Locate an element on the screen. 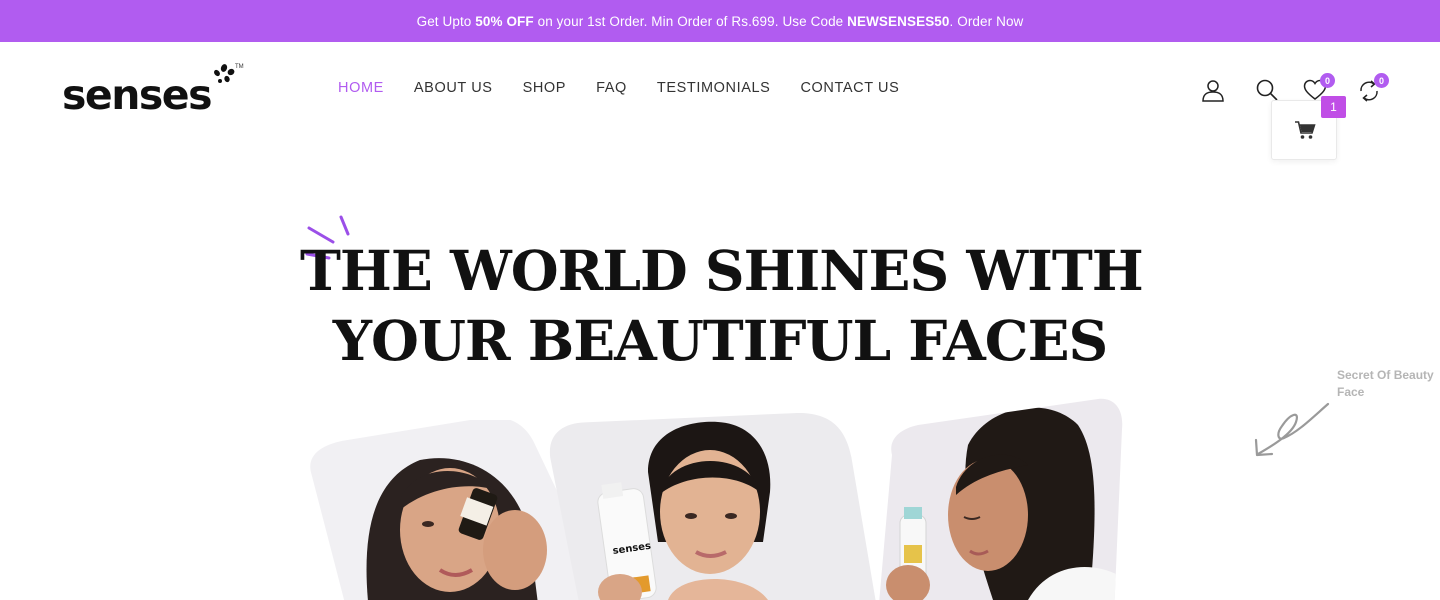 Image resolution: width=1440 pixels, height=600 pixels. side-note-text: Secret Of Beauty Face is located at coordinates (1385, 383).